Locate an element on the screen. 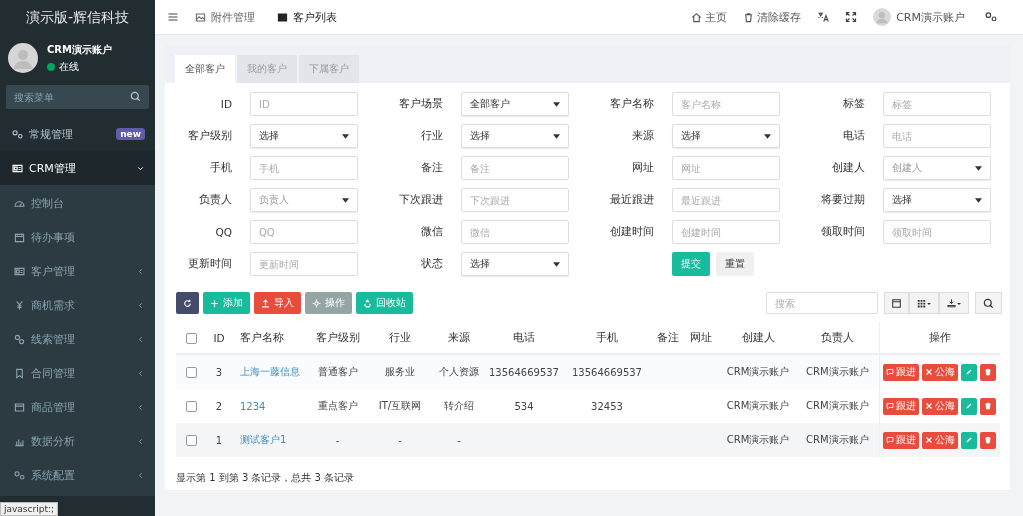  input-field: 标签 is located at coordinates (937, 104).